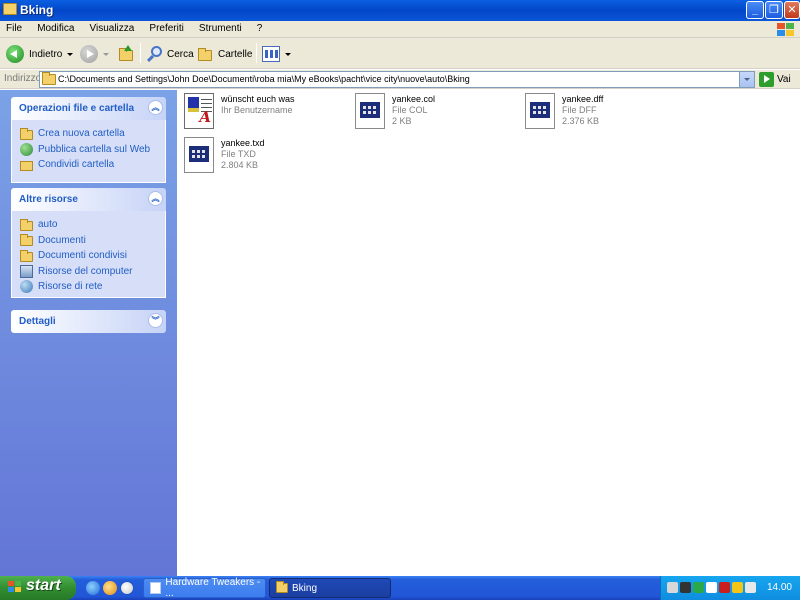  I want to click on forward-button, so click(94, 54).